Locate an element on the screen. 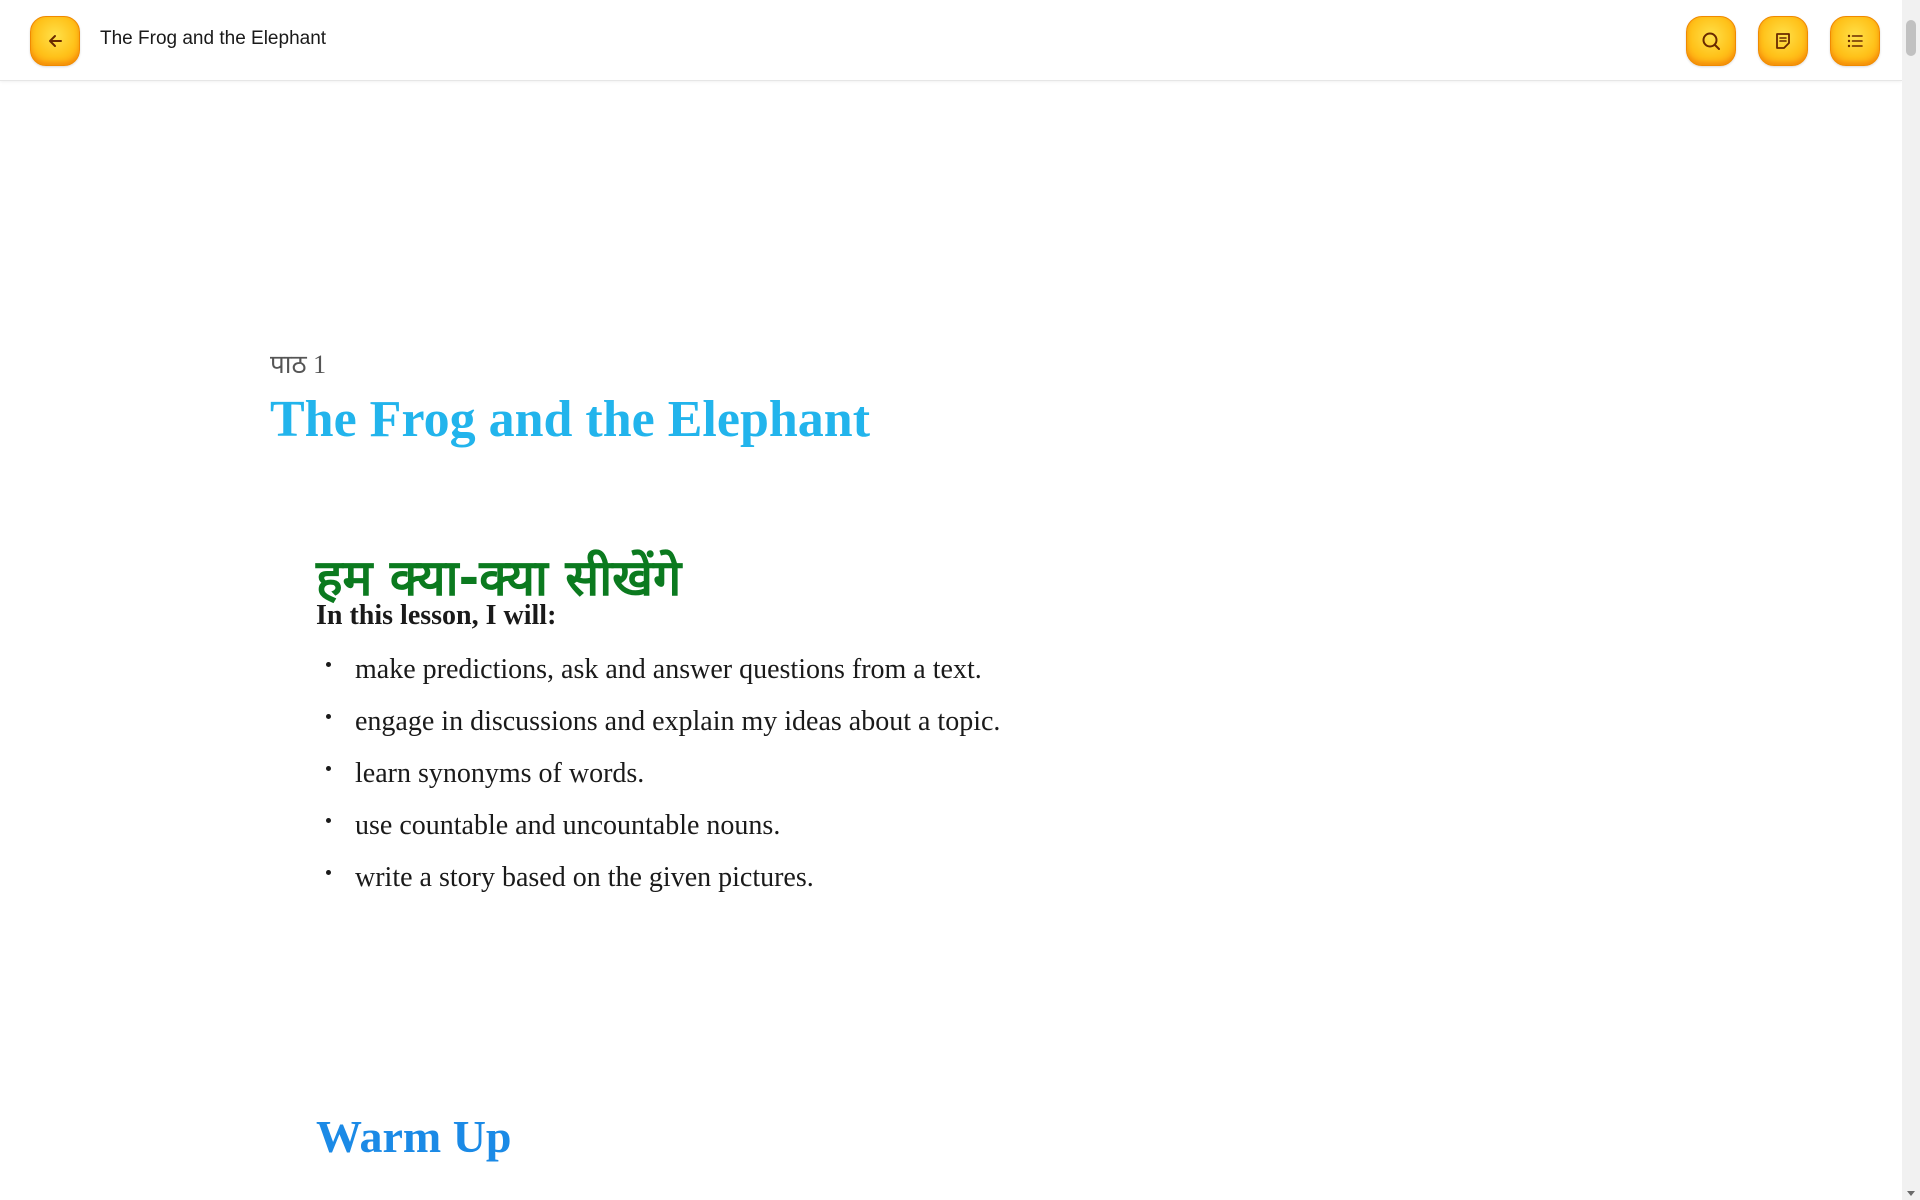 This screenshot has height=1200, width=1920. notes-icon is located at coordinates (1783, 41).